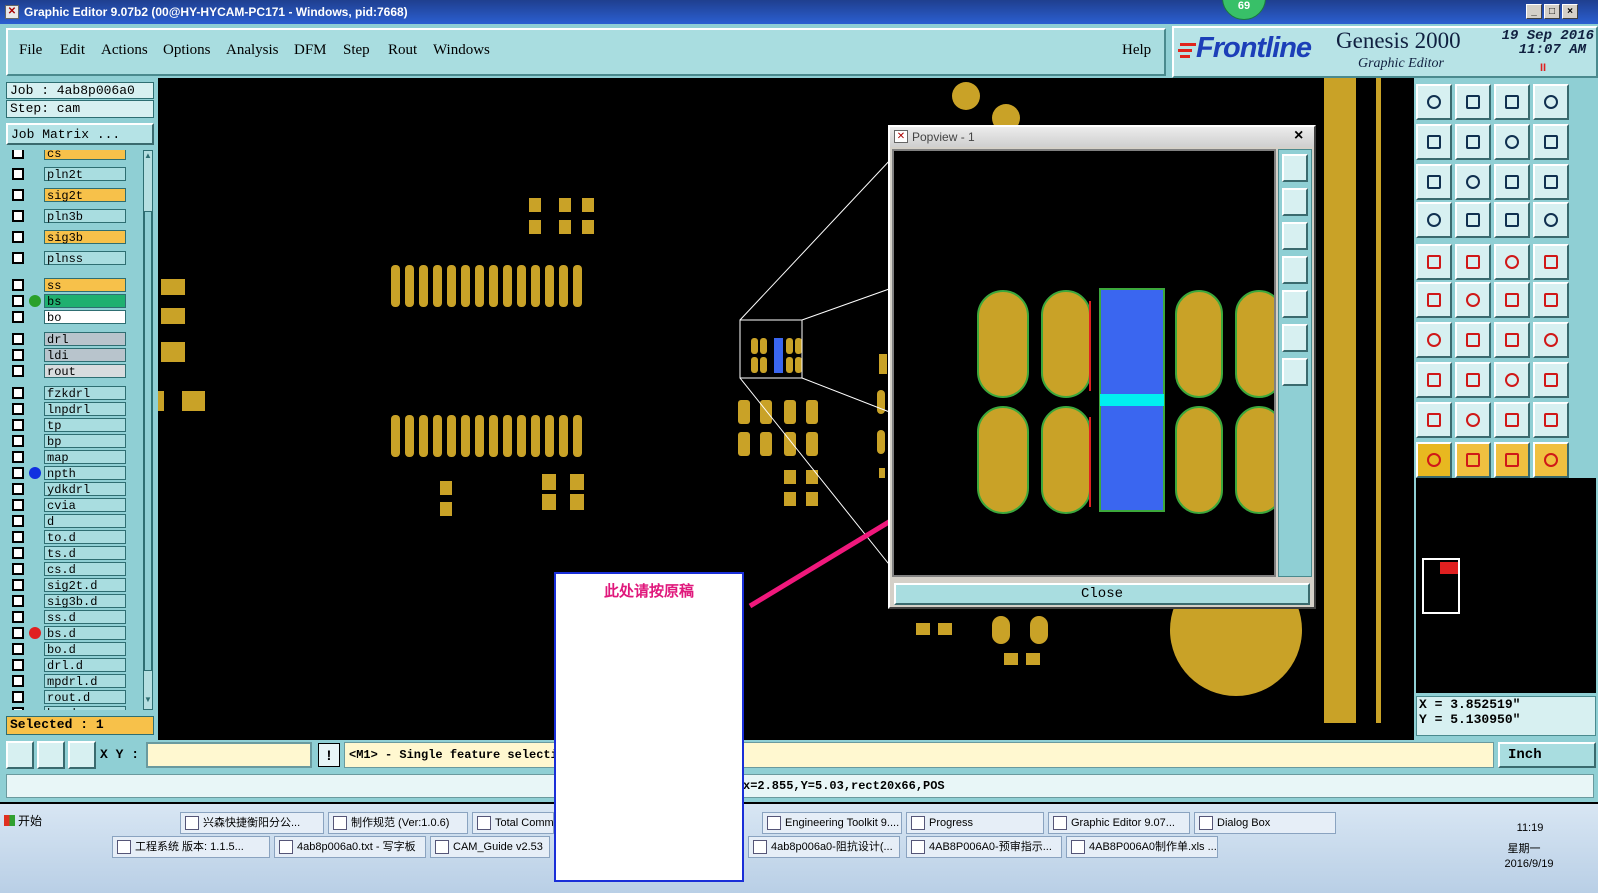 The image size is (1598, 893). I want to click on triangle-icon, so click(1434, 420).